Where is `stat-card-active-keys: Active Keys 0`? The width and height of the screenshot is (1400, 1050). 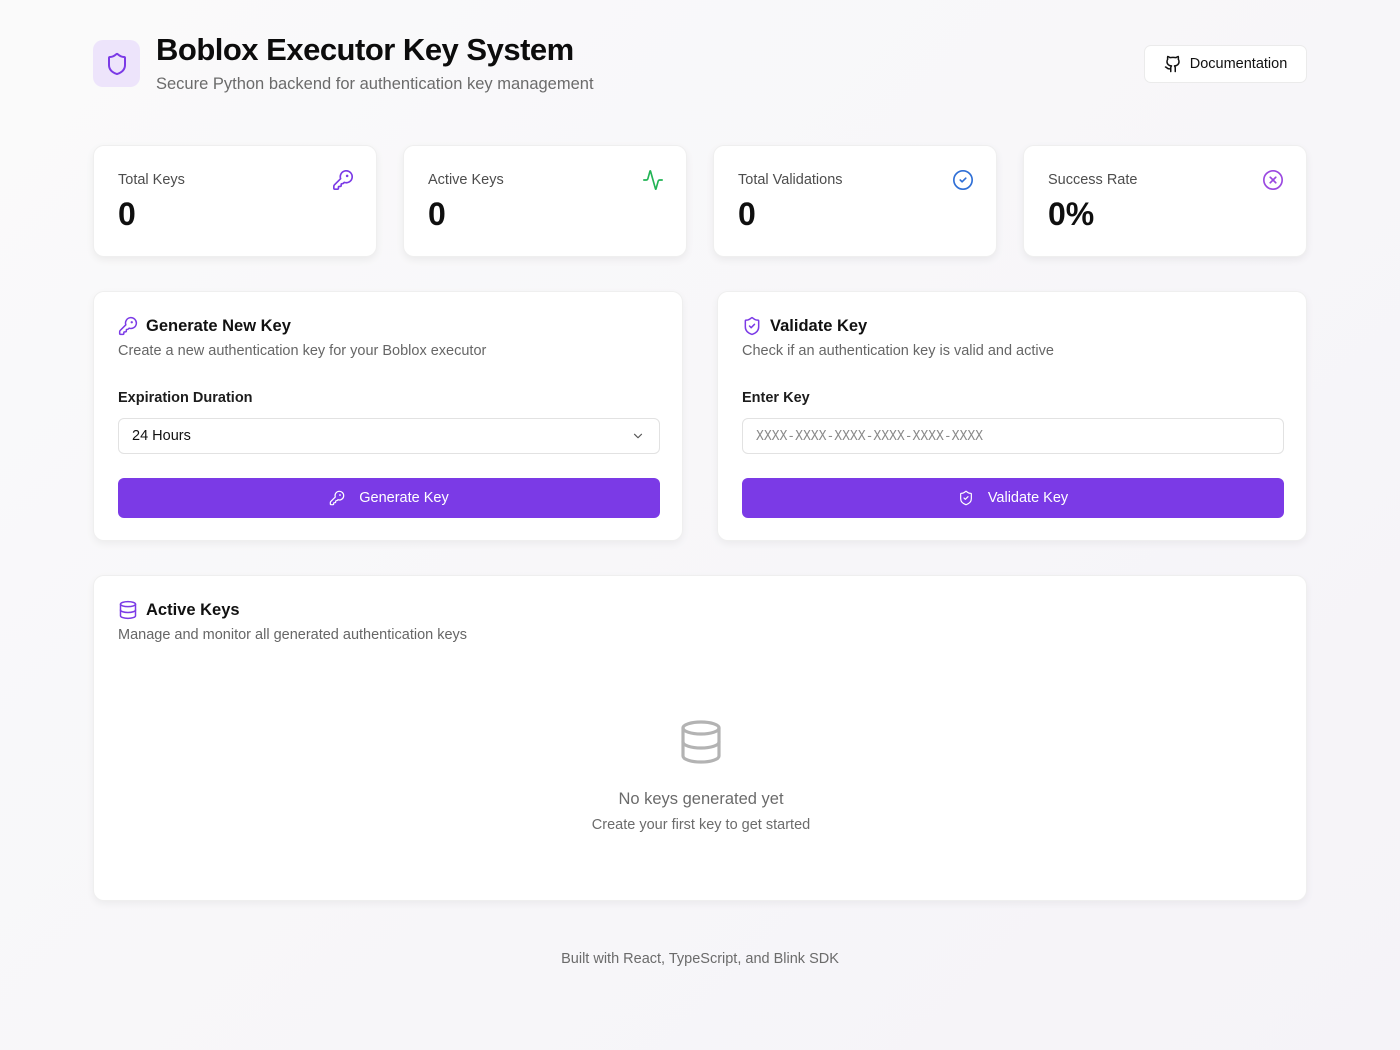 stat-card-active-keys: Active Keys 0 is located at coordinates (545, 201).